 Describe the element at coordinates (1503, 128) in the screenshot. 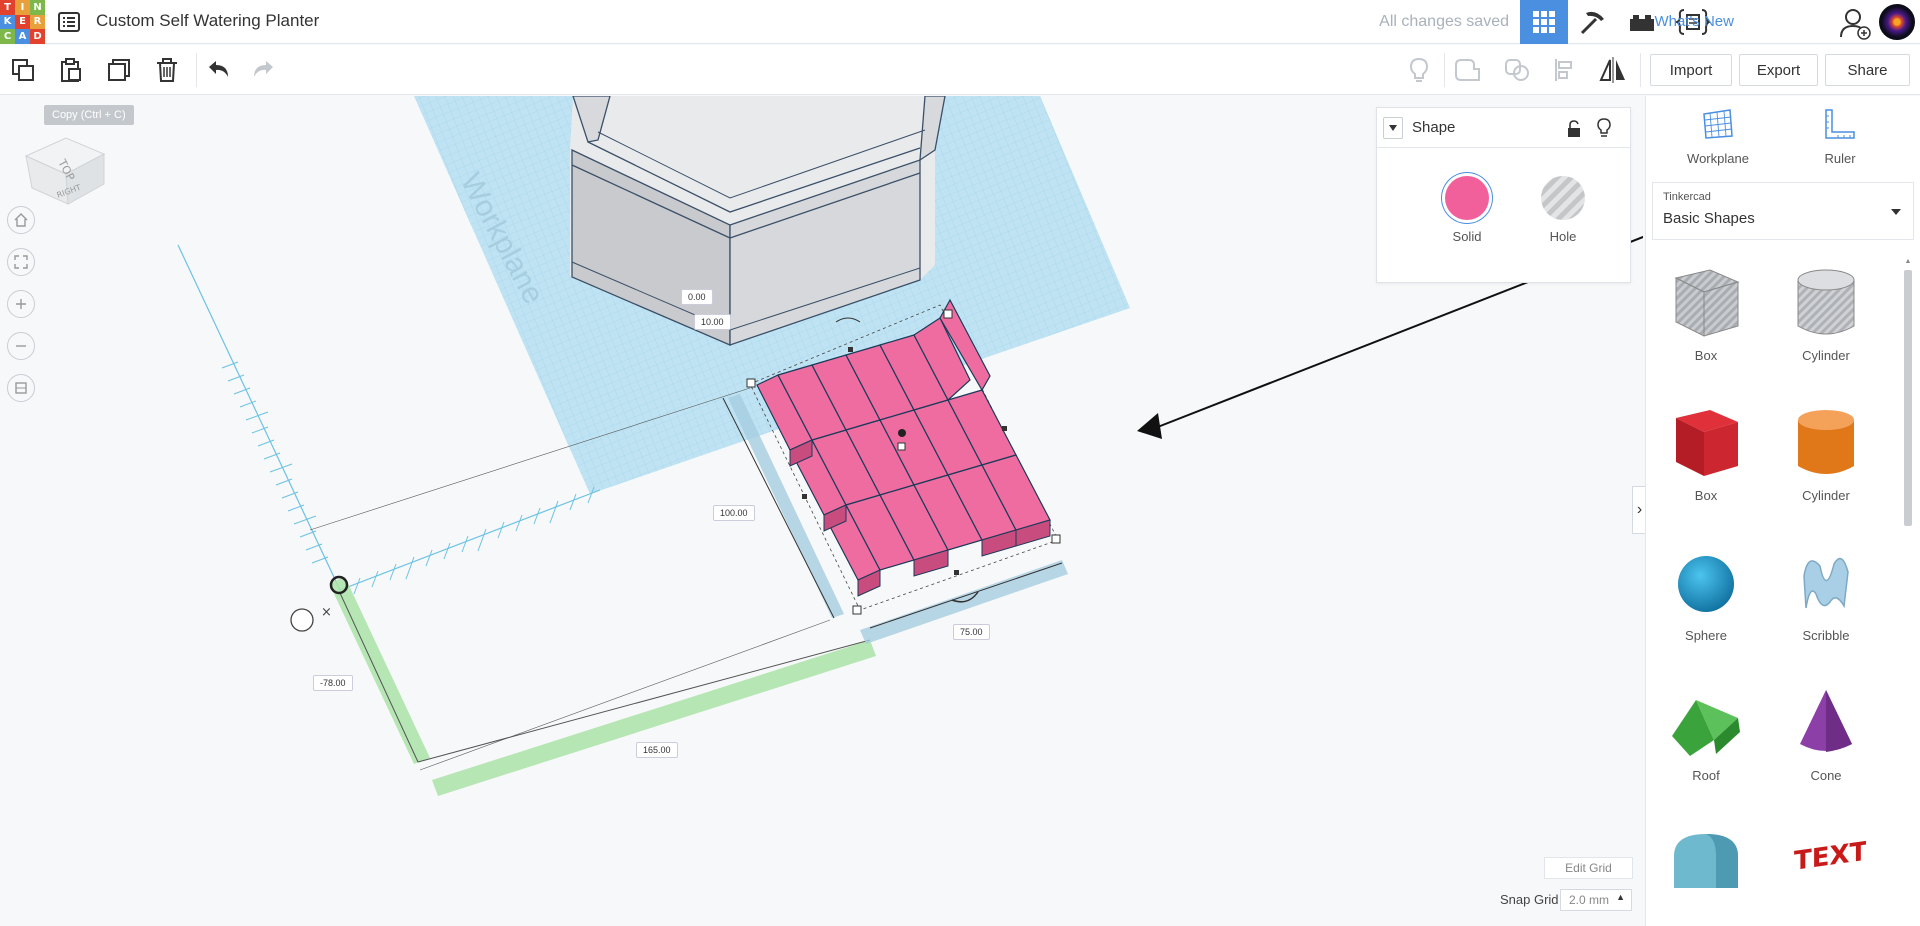

I see `shape-inspector-header: Shape` at that location.